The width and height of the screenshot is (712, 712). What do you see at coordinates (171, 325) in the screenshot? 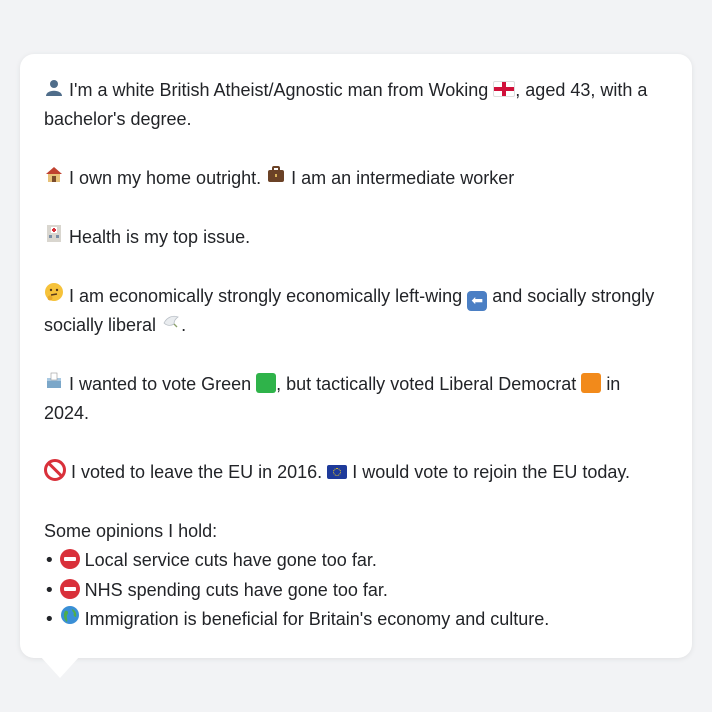
I see `dove-icon` at bounding box center [171, 325].